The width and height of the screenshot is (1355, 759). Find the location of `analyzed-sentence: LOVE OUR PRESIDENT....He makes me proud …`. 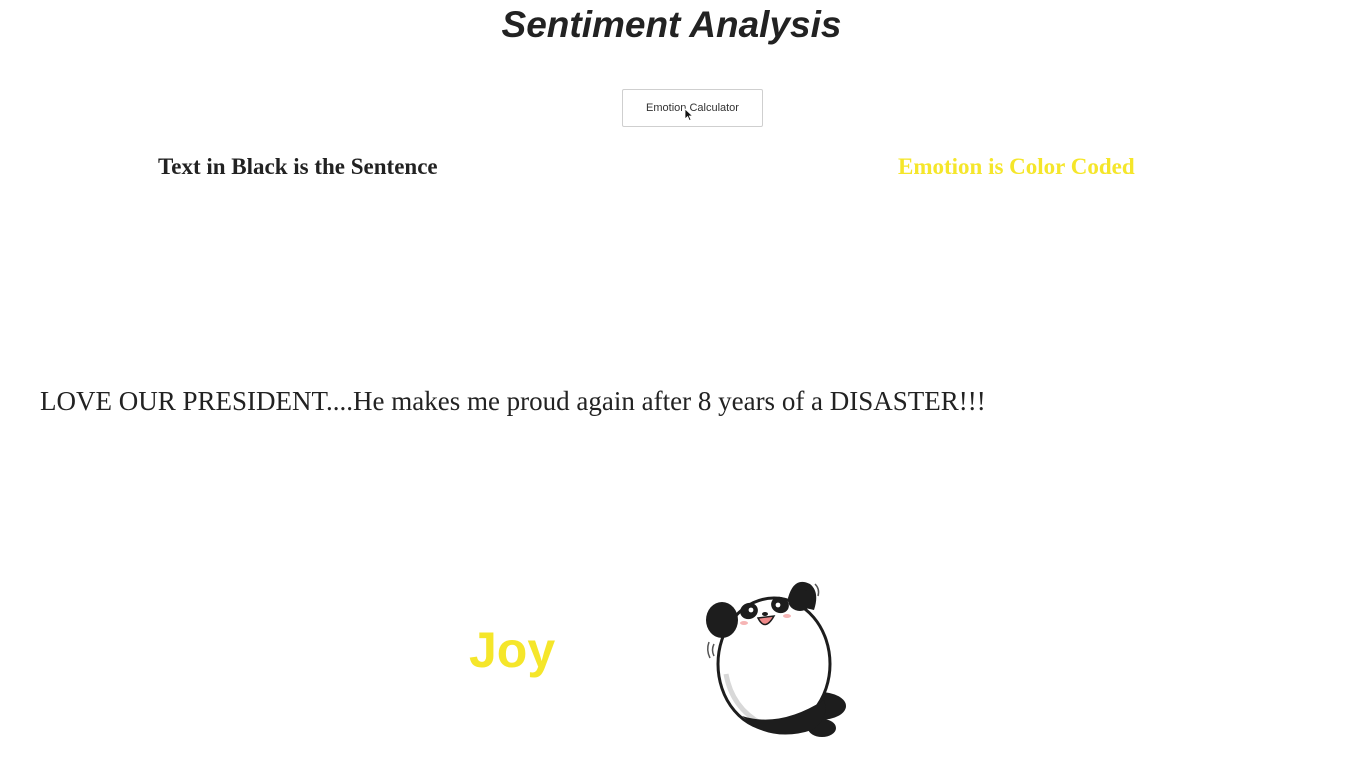

analyzed-sentence: LOVE OUR PRESIDENT....He makes me proud … is located at coordinates (513, 401).